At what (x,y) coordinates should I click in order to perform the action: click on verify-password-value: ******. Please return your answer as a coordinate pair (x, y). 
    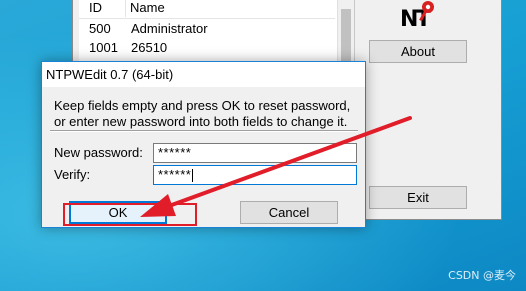
    Looking at the image, I should click on (175, 174).